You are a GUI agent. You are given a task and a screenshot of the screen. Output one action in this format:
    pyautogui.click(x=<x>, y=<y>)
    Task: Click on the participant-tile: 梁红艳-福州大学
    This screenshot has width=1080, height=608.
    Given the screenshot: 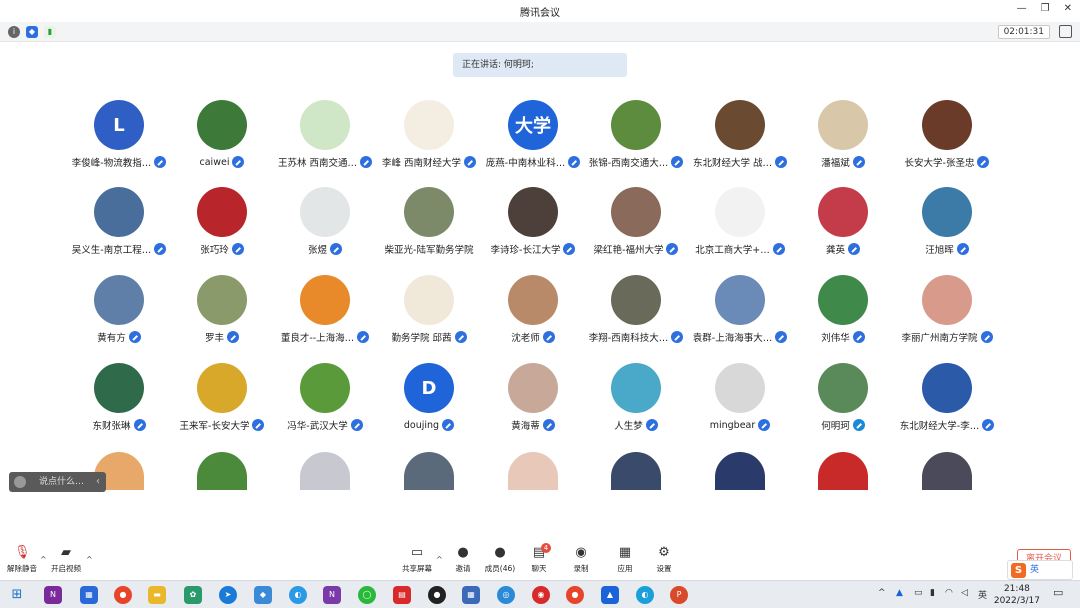 What is the action you would take?
    pyautogui.click(x=636, y=222)
    